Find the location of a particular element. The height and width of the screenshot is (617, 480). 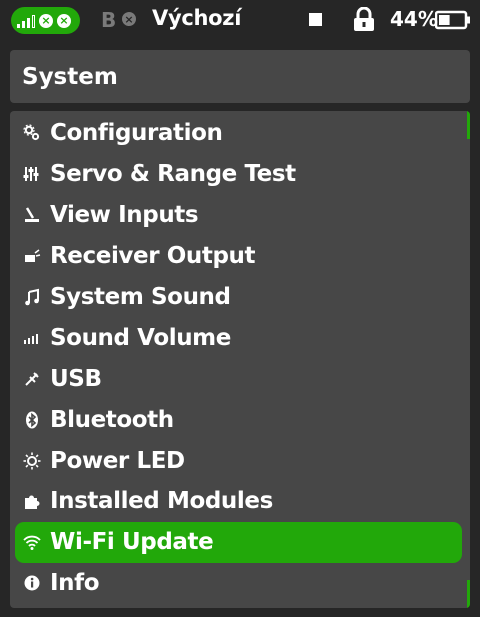

receiver-b-label: B is located at coordinates (109, 20).